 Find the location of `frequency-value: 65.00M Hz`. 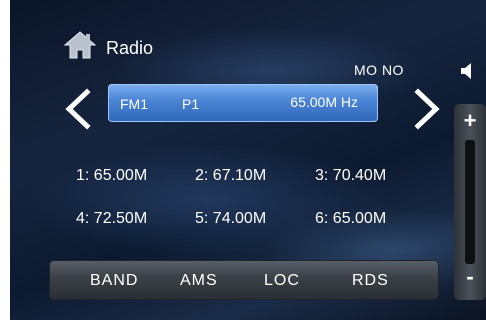

frequency-value: 65.00M Hz is located at coordinates (324, 102).